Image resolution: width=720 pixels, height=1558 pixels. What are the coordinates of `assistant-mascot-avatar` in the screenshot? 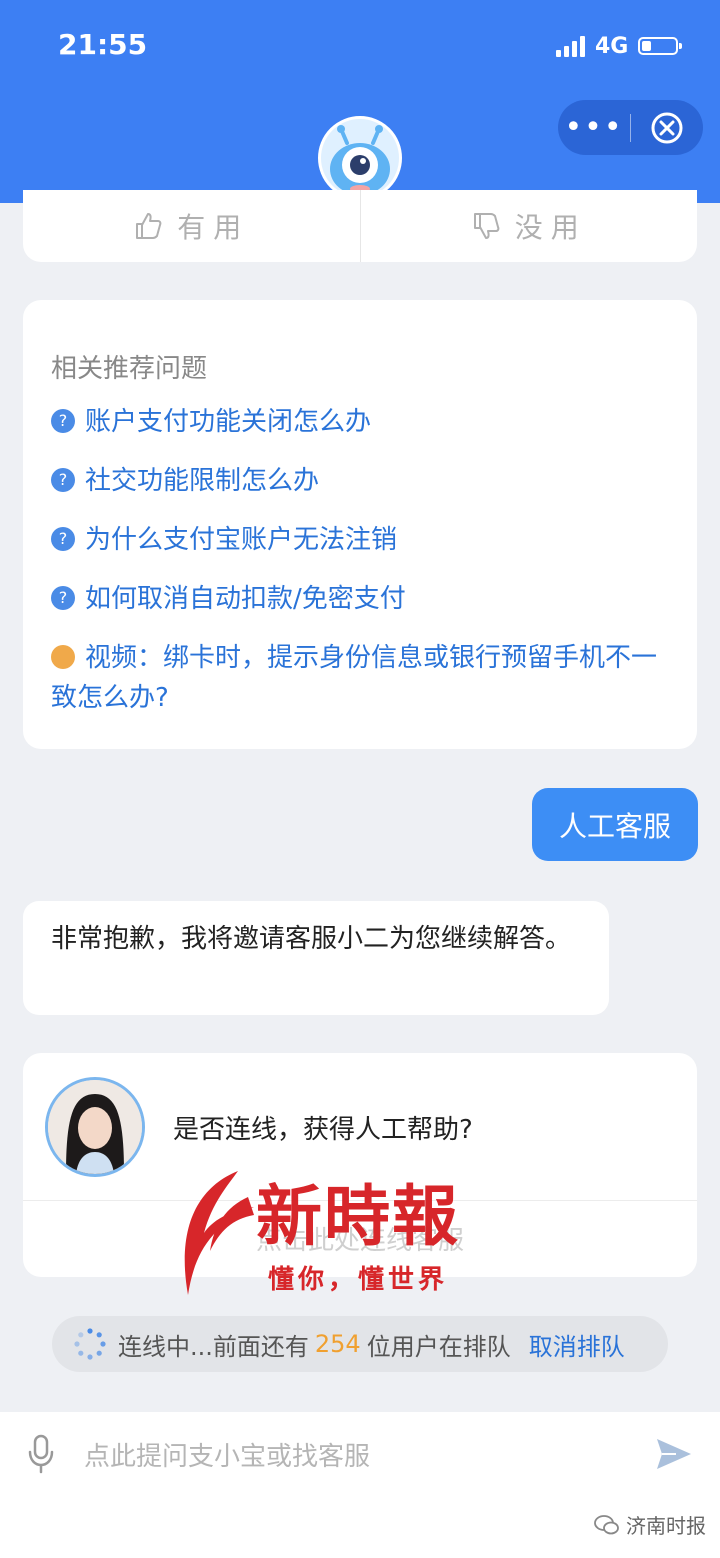 It's located at (360, 158).